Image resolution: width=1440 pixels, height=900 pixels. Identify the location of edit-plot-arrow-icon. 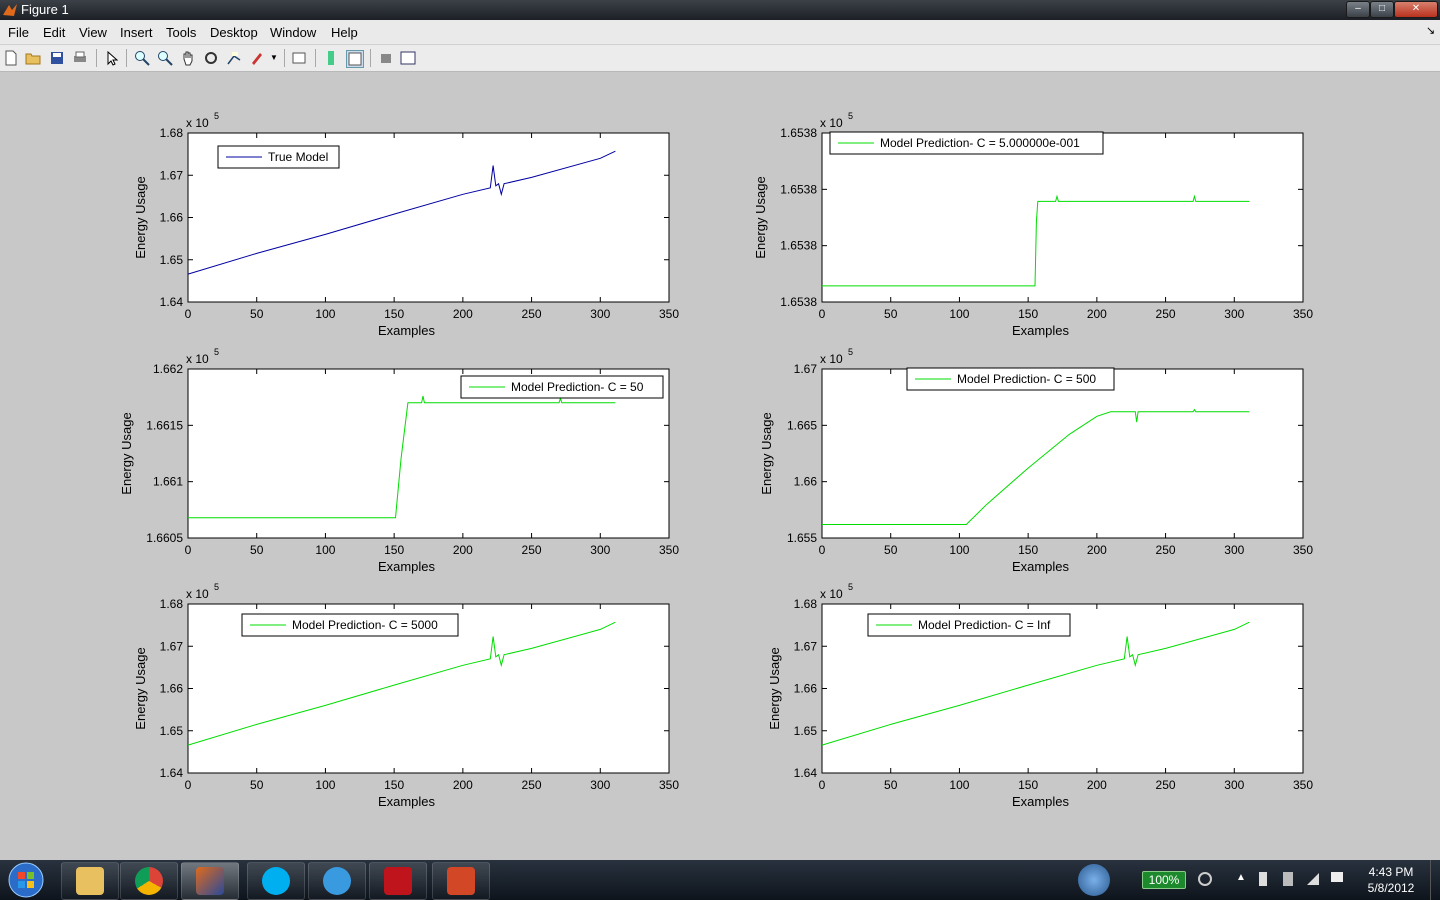
(112, 58).